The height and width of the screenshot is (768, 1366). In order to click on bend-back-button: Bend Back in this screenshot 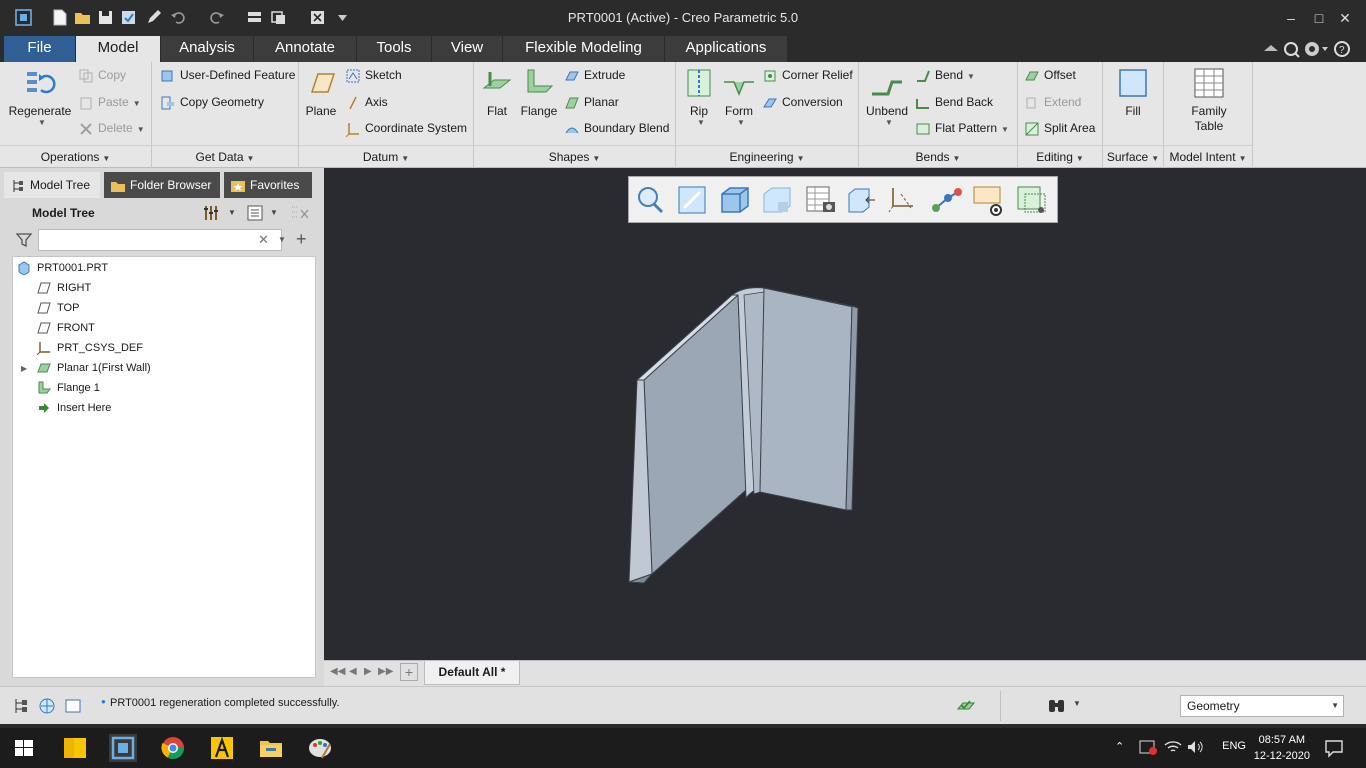, I will do `click(954, 102)`.